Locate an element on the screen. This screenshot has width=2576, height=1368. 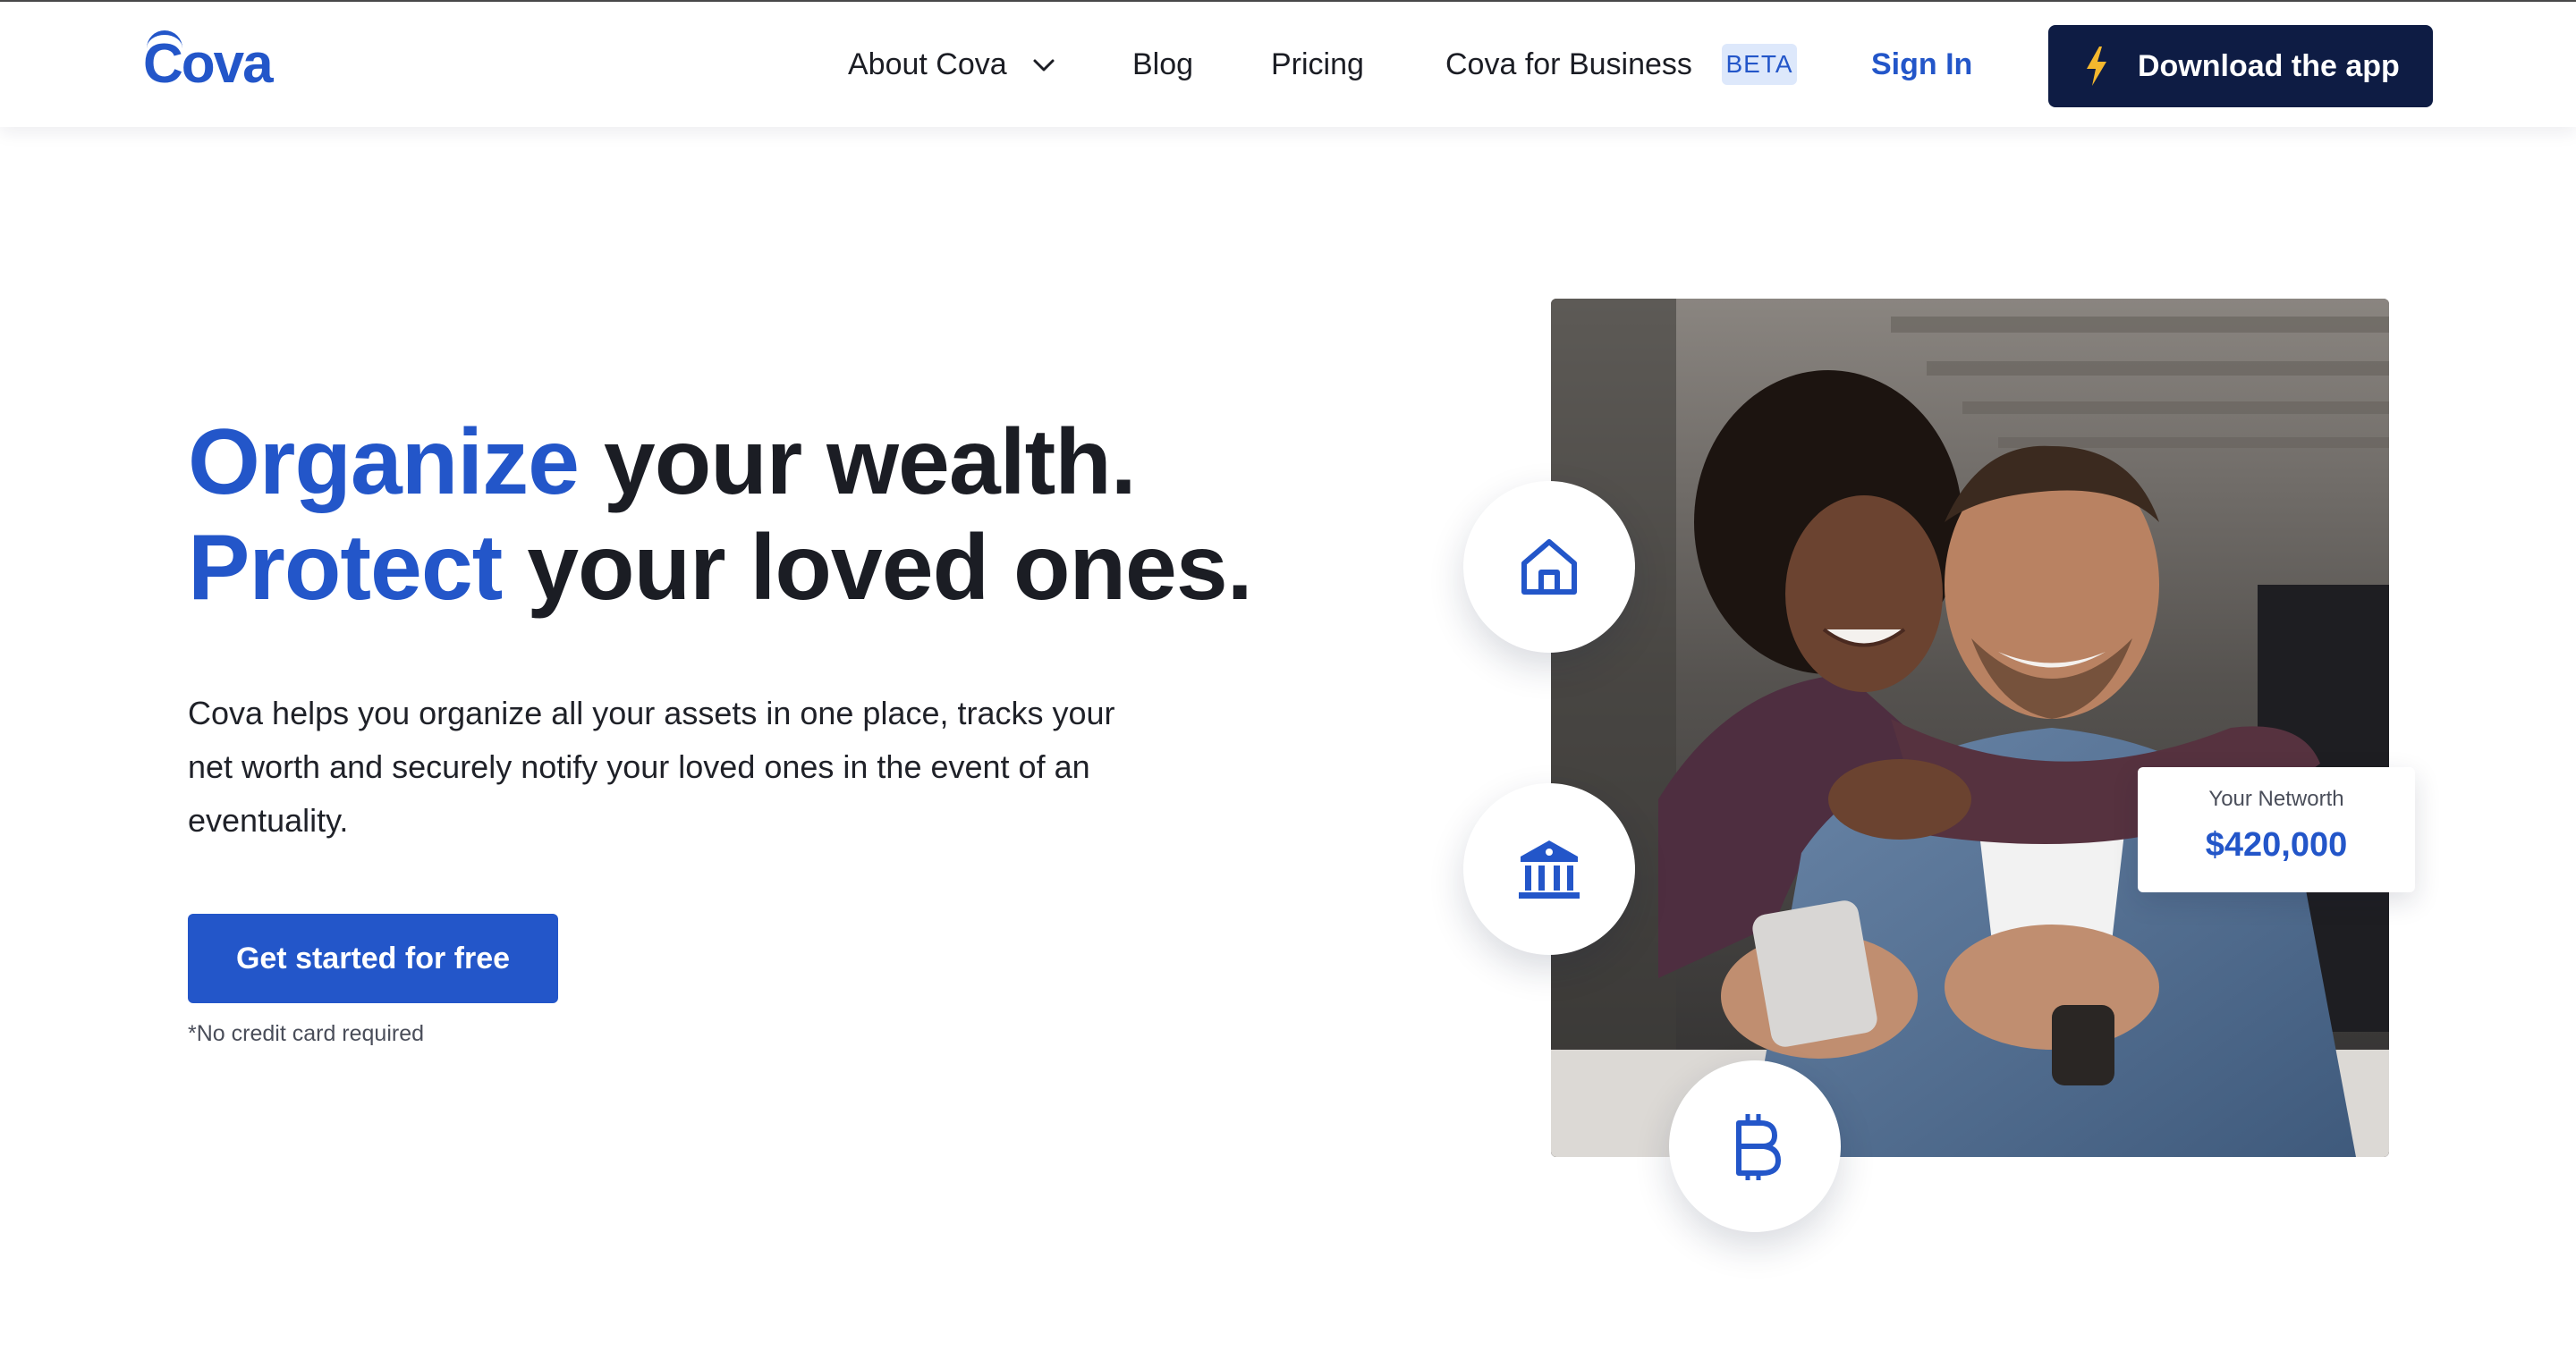
cova-logo: Cova is located at coordinates (208, 62).